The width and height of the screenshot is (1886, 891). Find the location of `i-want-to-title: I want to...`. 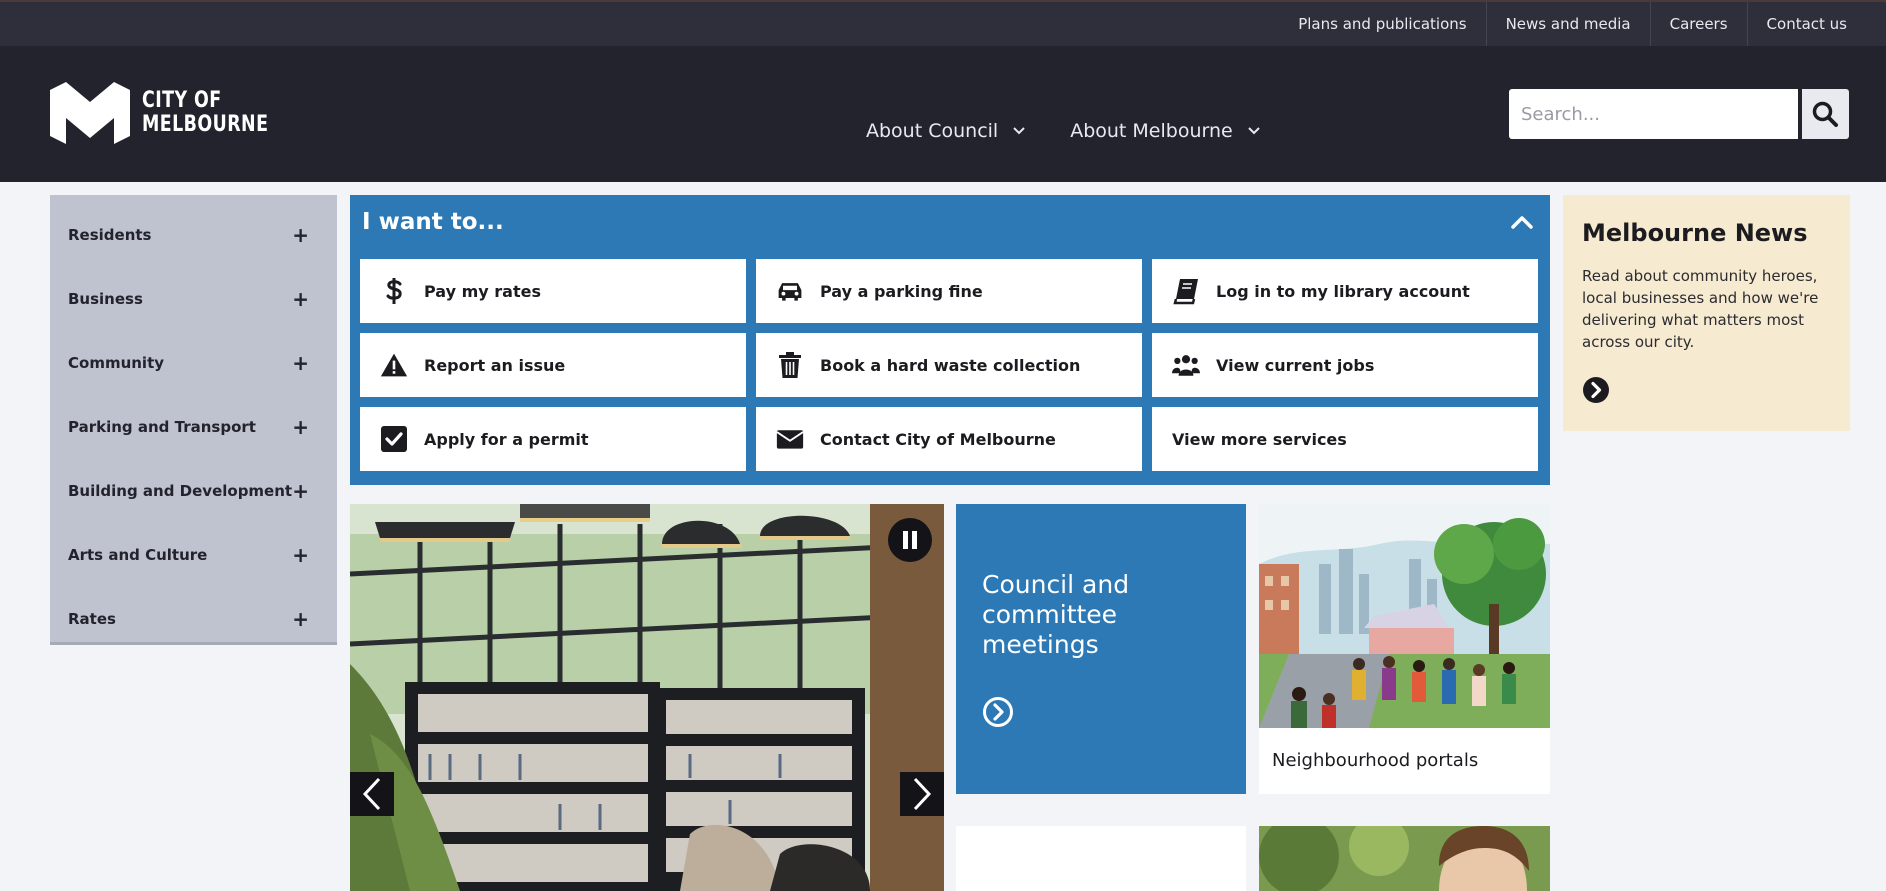

i-want-to-title: I want to... is located at coordinates (433, 222).